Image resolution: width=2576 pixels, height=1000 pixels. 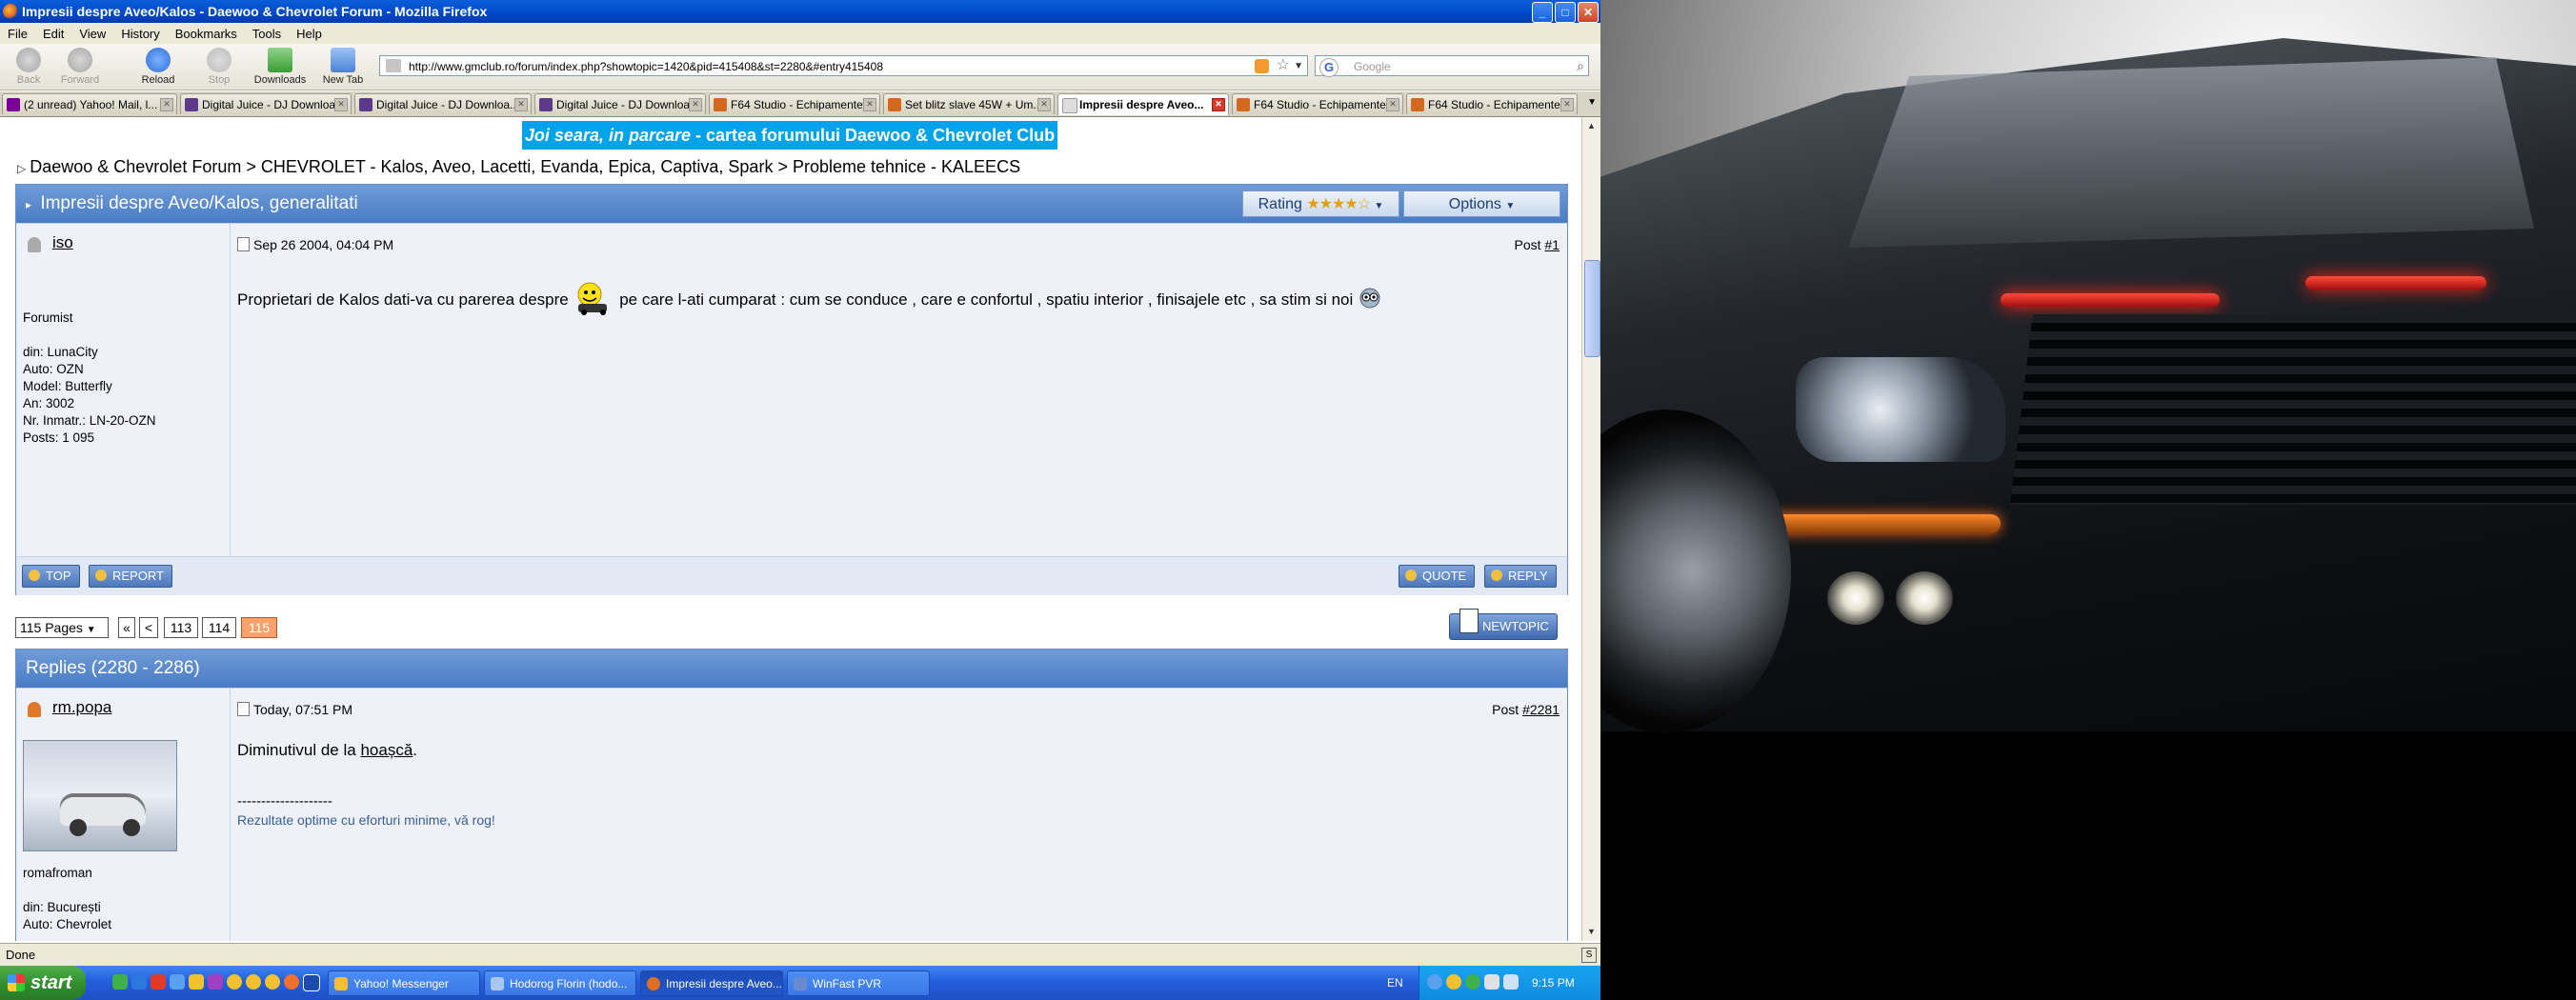 What do you see at coordinates (82, 707) in the screenshot?
I see `reply-username: rm.popa` at bounding box center [82, 707].